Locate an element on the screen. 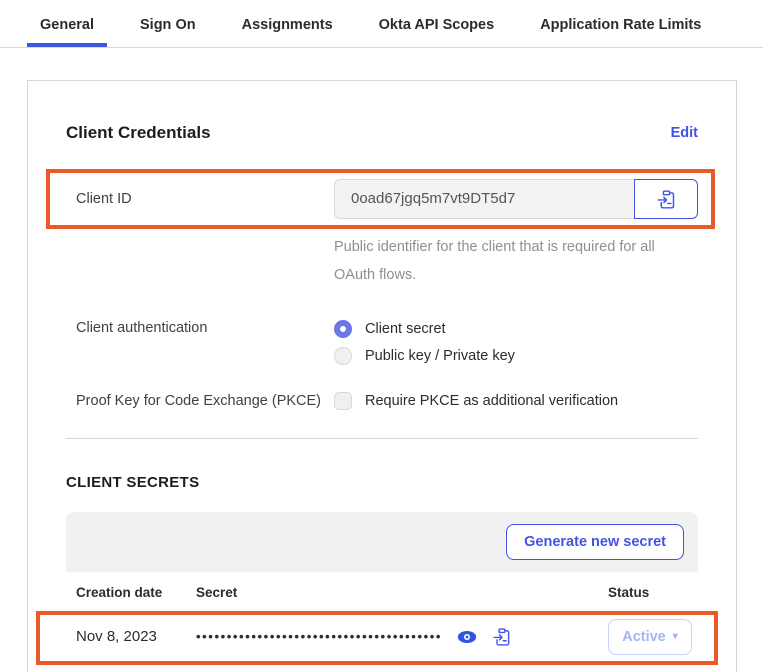  radio-client-secret-label: Client secret is located at coordinates (405, 328).